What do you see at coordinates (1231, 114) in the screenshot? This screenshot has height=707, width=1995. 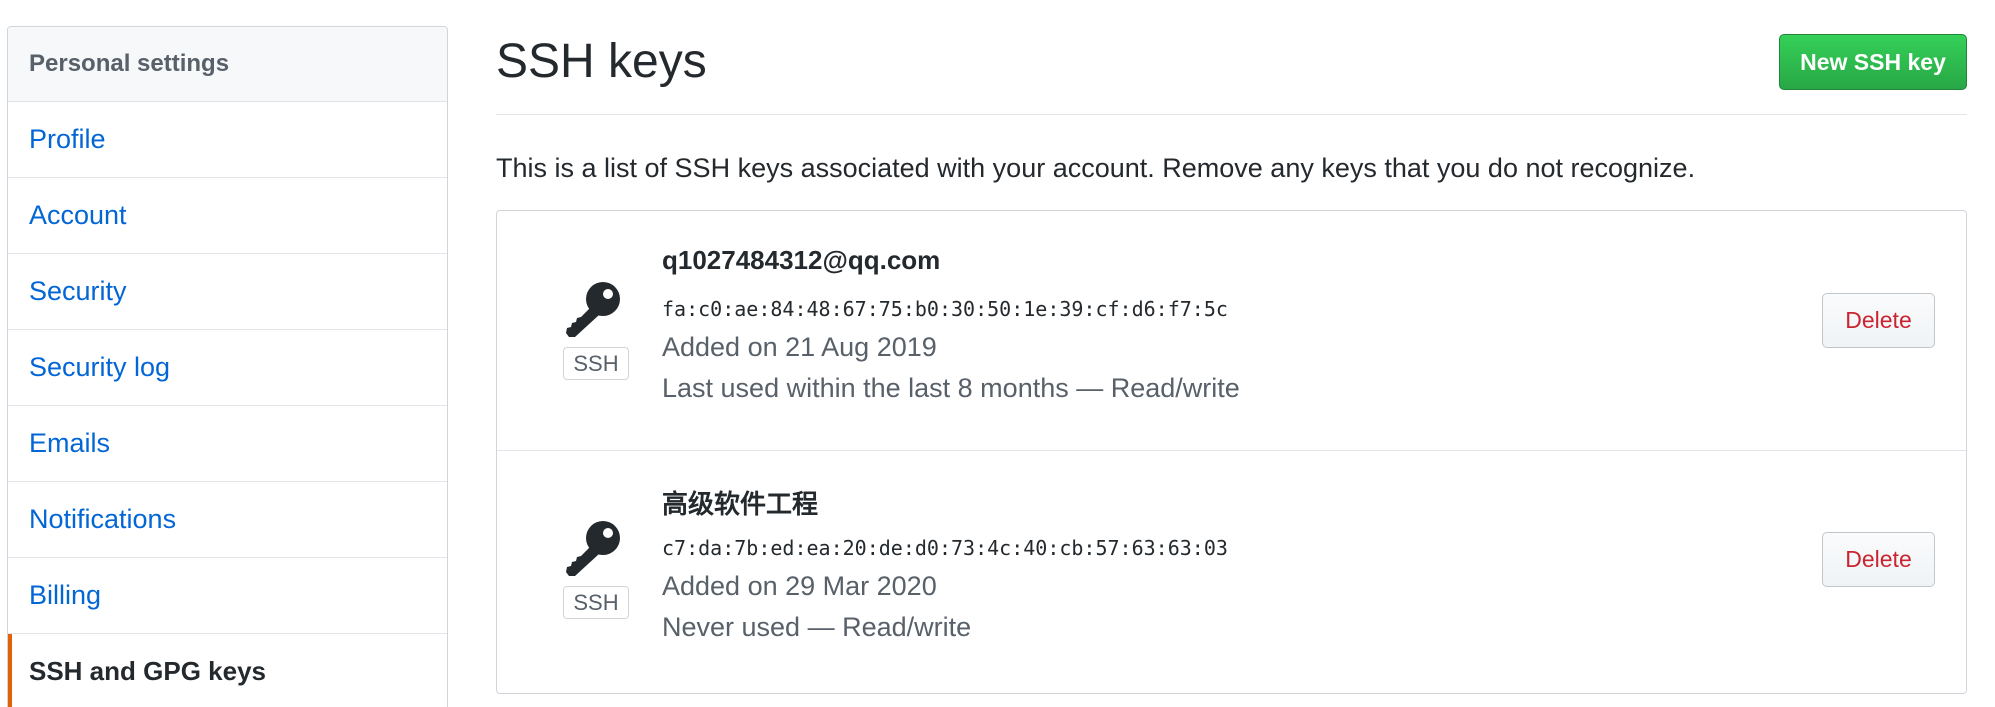 I see `title-divider` at bounding box center [1231, 114].